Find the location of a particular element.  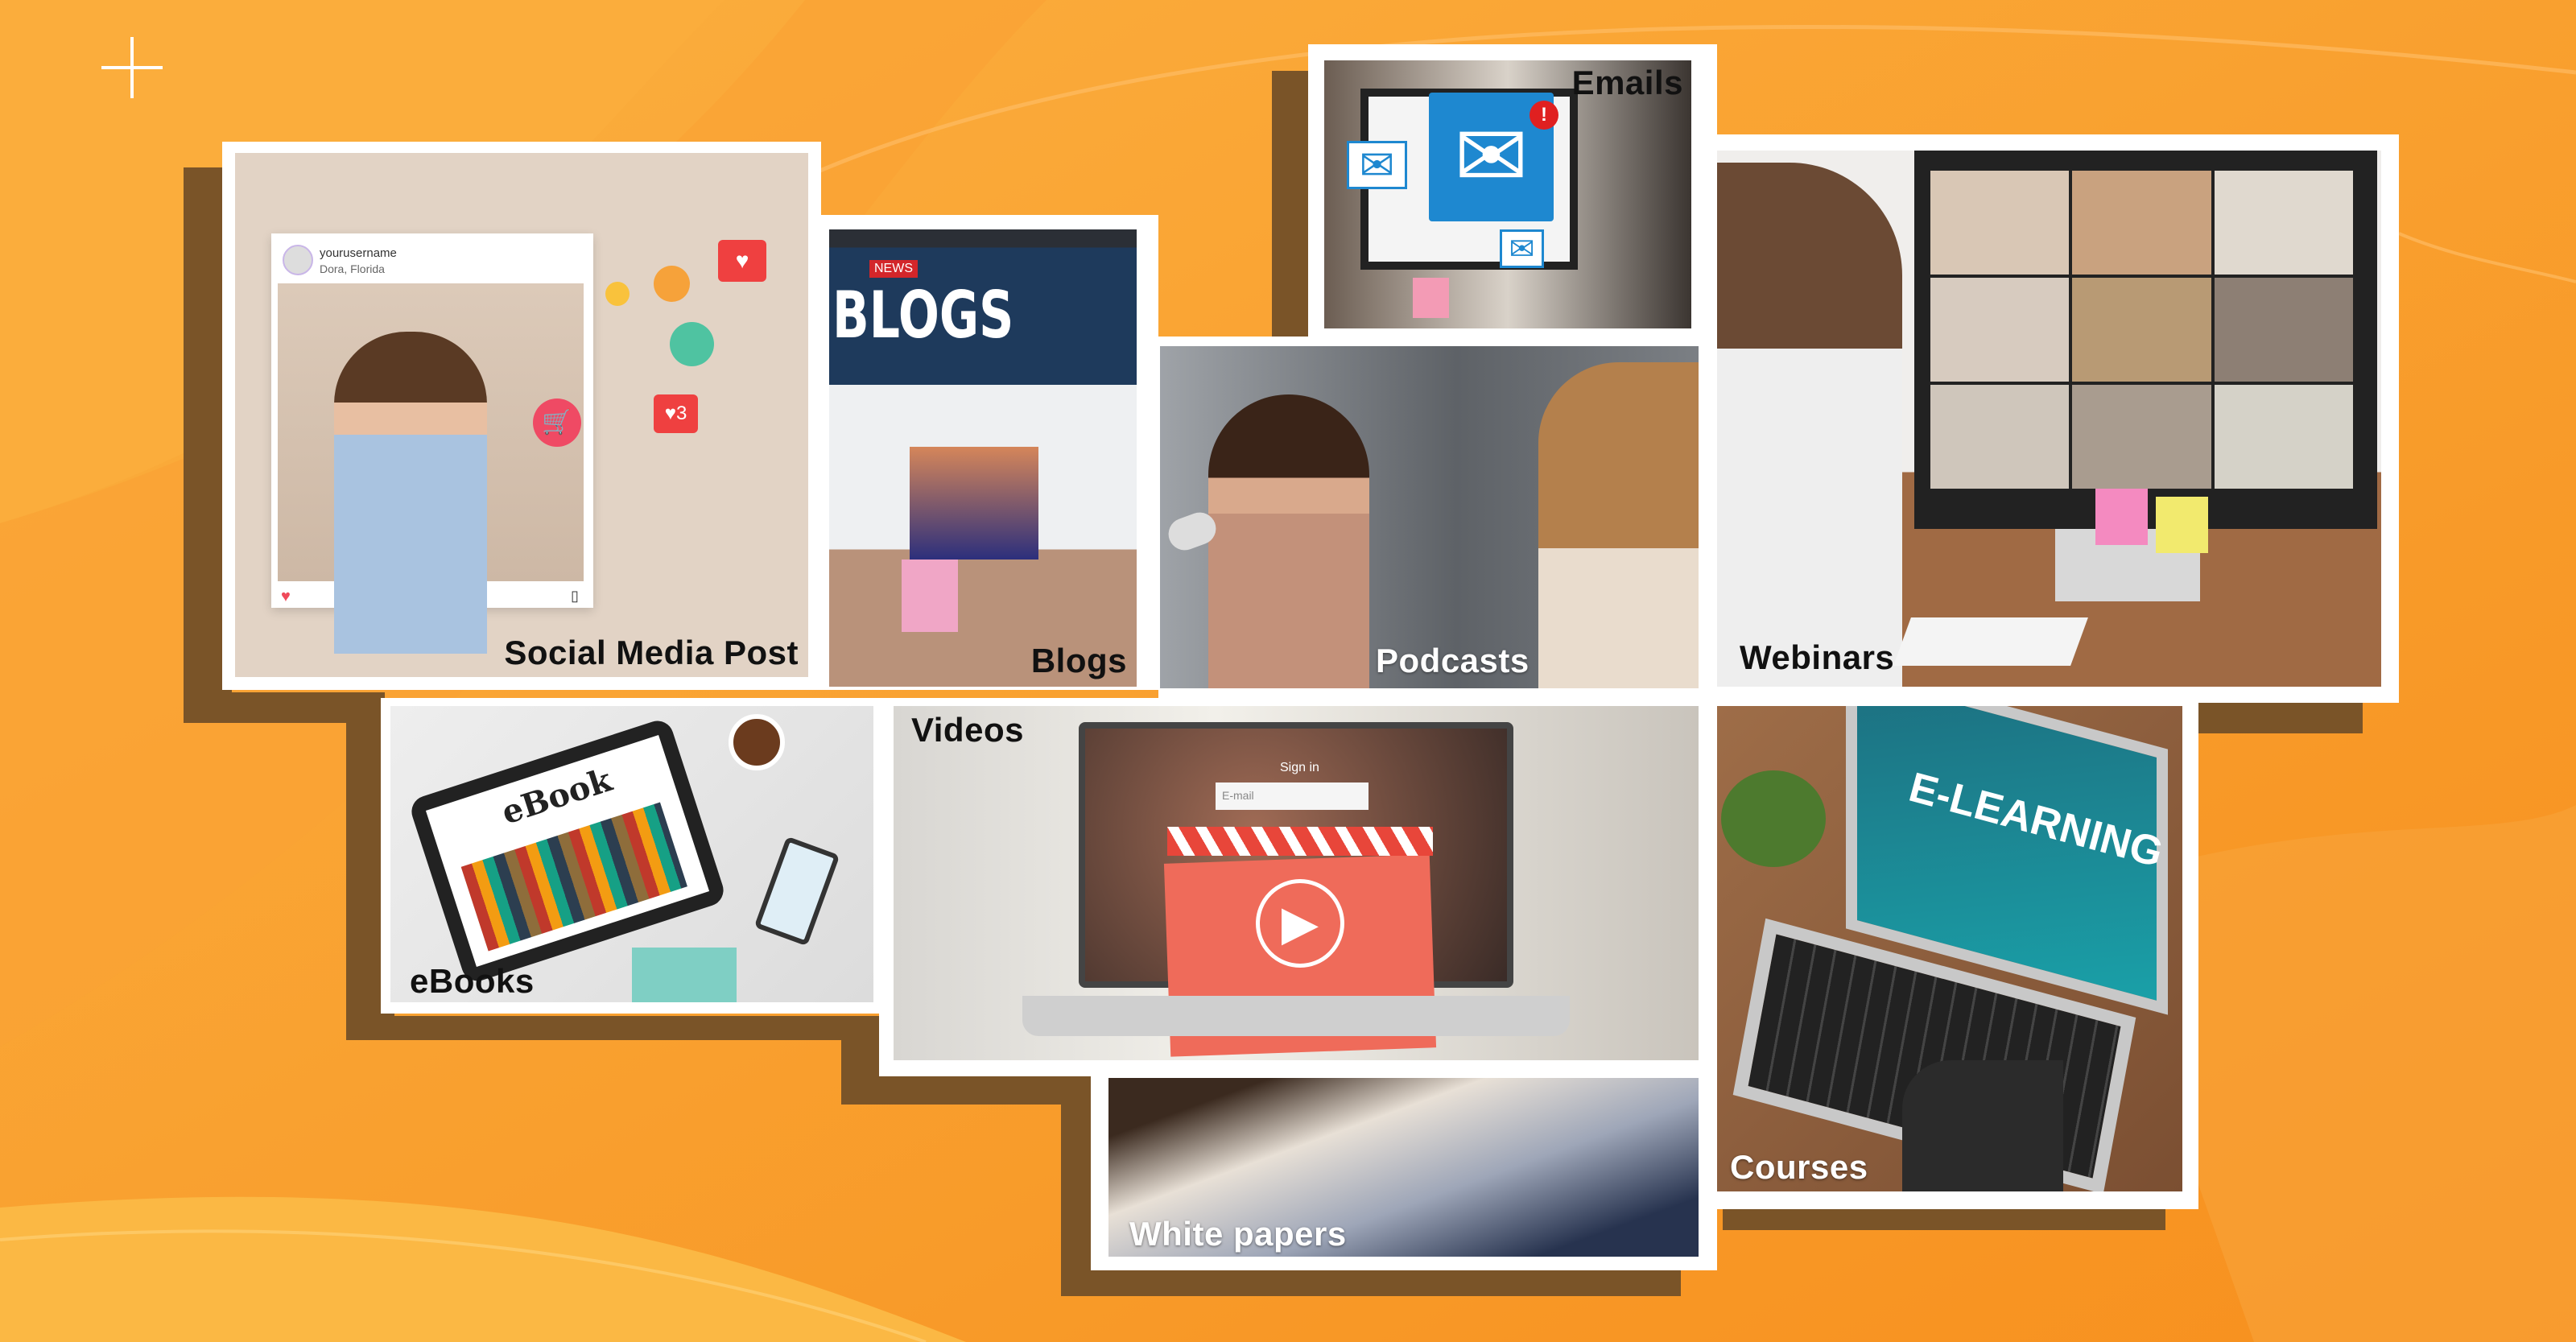

notebook is located at coordinates (684, 975).